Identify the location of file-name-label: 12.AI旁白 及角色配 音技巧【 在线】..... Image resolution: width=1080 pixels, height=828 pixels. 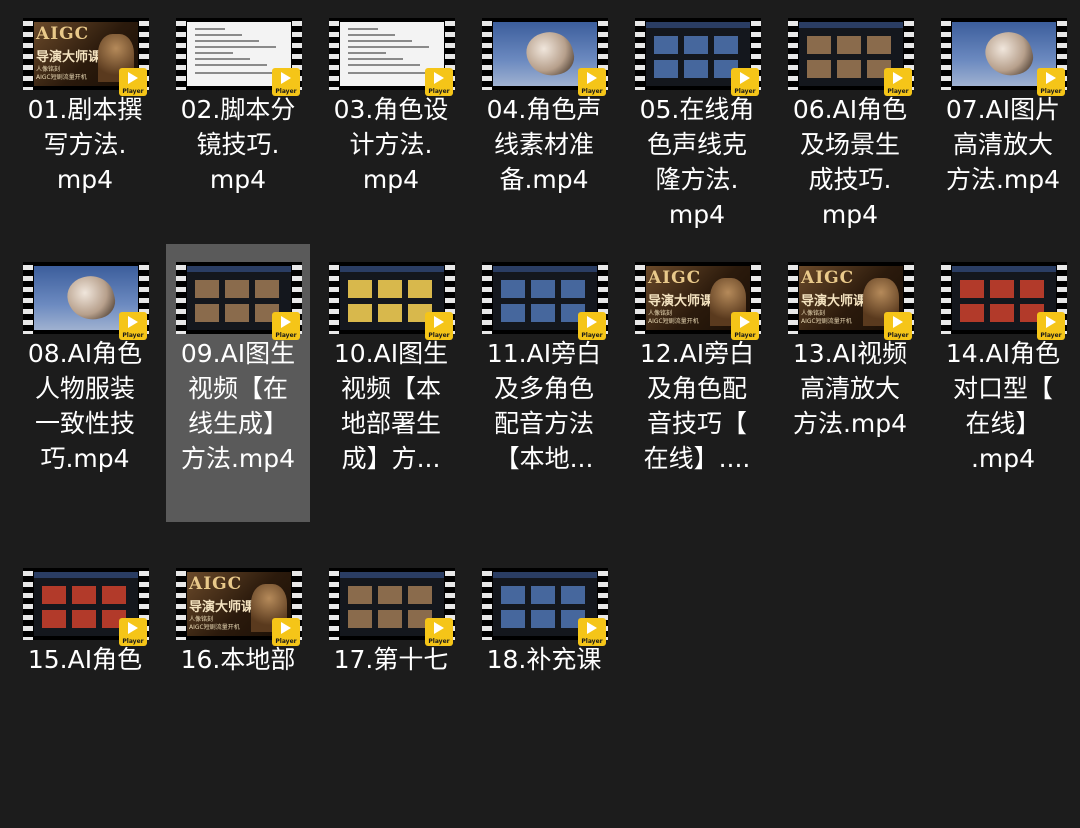
(697, 406).